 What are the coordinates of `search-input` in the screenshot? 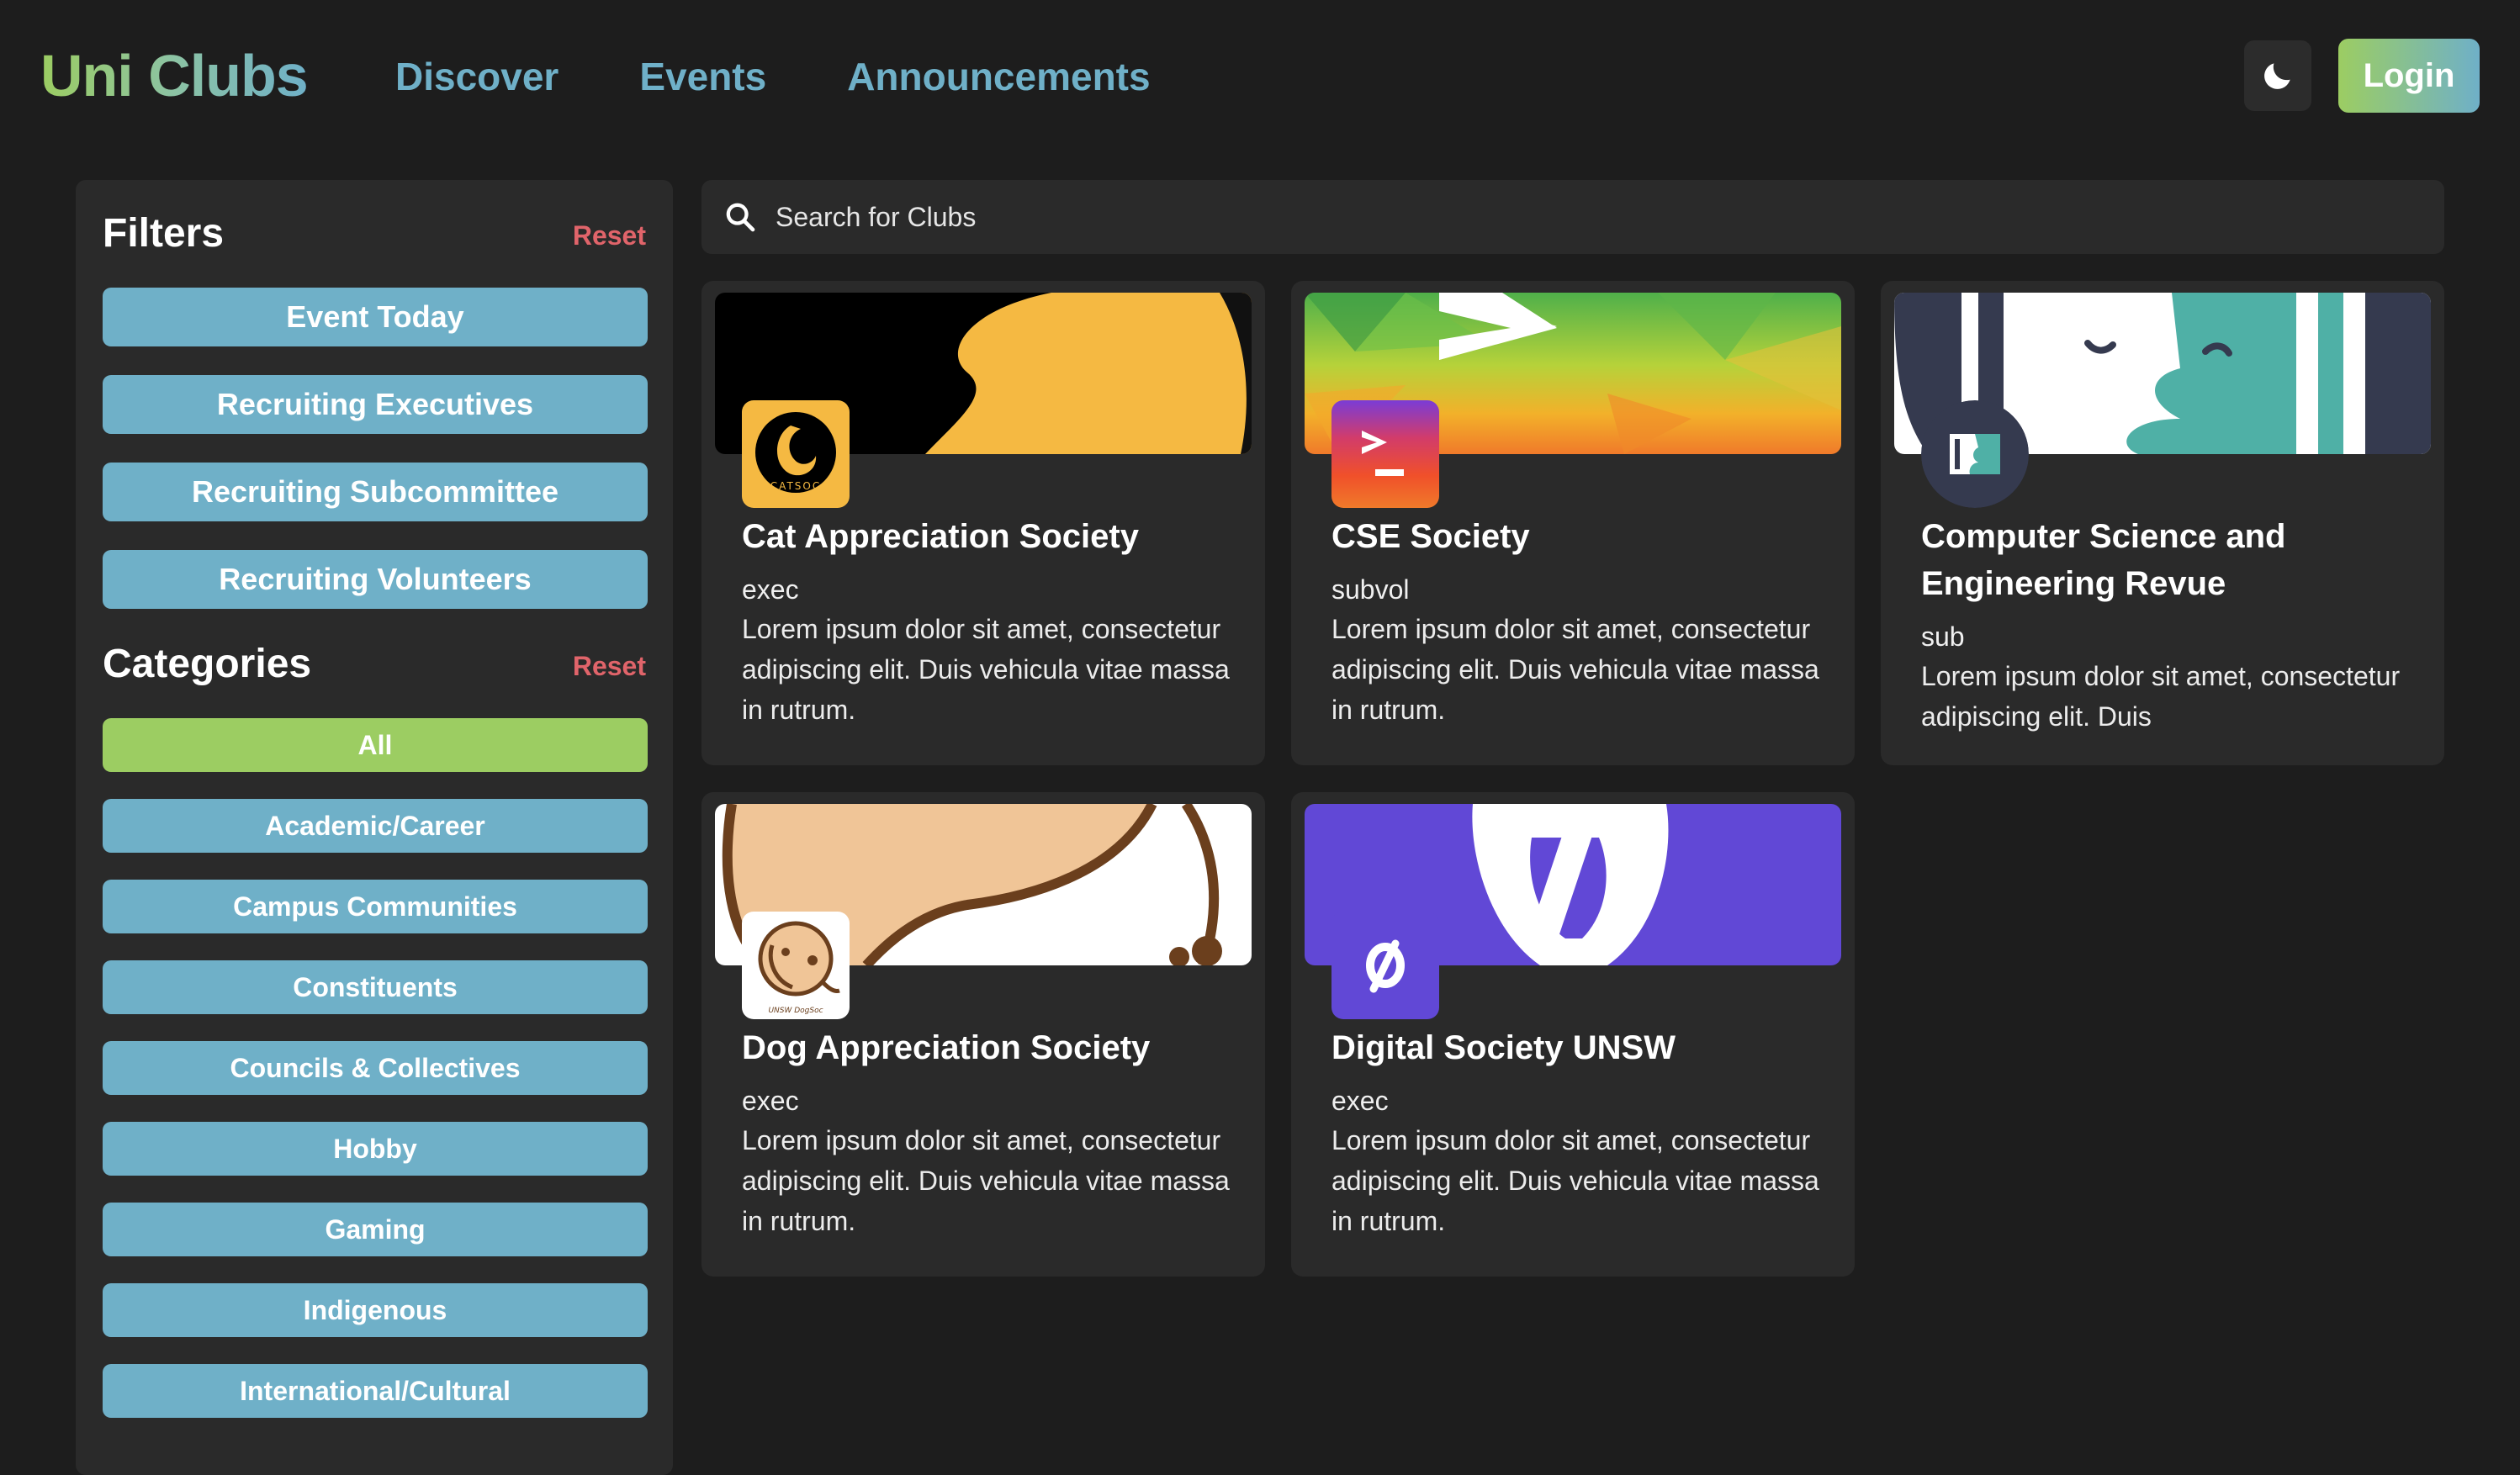 It's located at (1609, 217).